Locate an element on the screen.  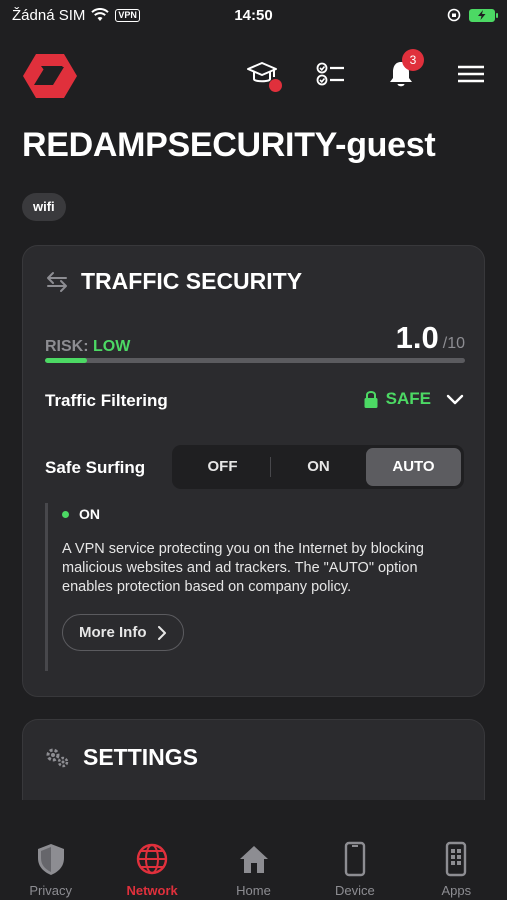
hamburger-menu-icon is located at coordinates (471, 74).